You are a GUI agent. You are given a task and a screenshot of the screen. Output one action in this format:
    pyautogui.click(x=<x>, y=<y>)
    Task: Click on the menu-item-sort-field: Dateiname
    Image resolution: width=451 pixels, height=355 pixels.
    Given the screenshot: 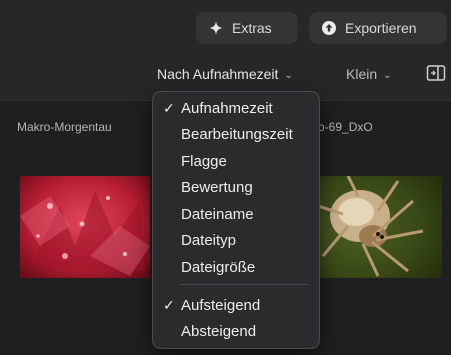 What is the action you would take?
    pyautogui.click(x=236, y=214)
    